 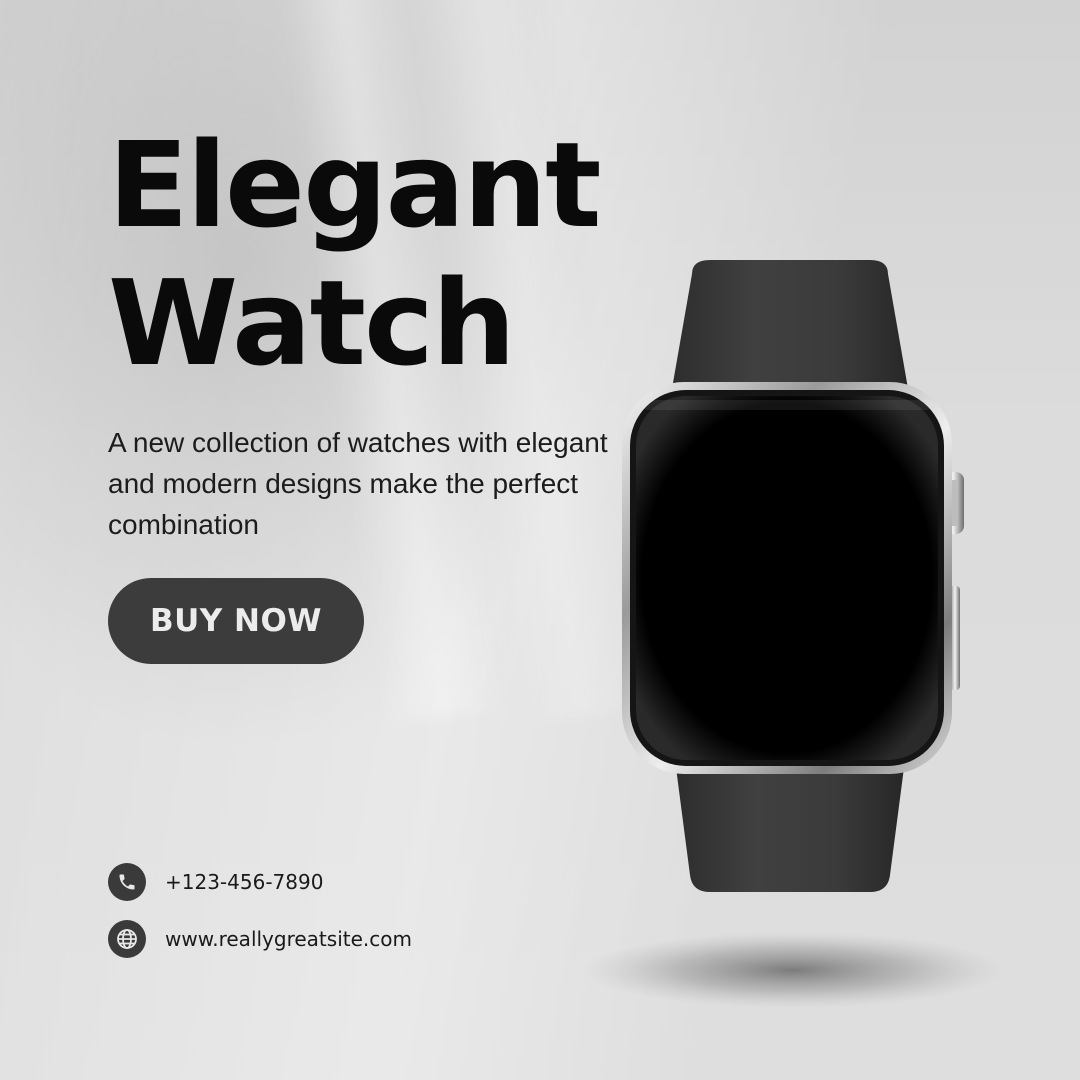 What do you see at coordinates (312, 323) in the screenshot?
I see `headline-line-2: Watch` at bounding box center [312, 323].